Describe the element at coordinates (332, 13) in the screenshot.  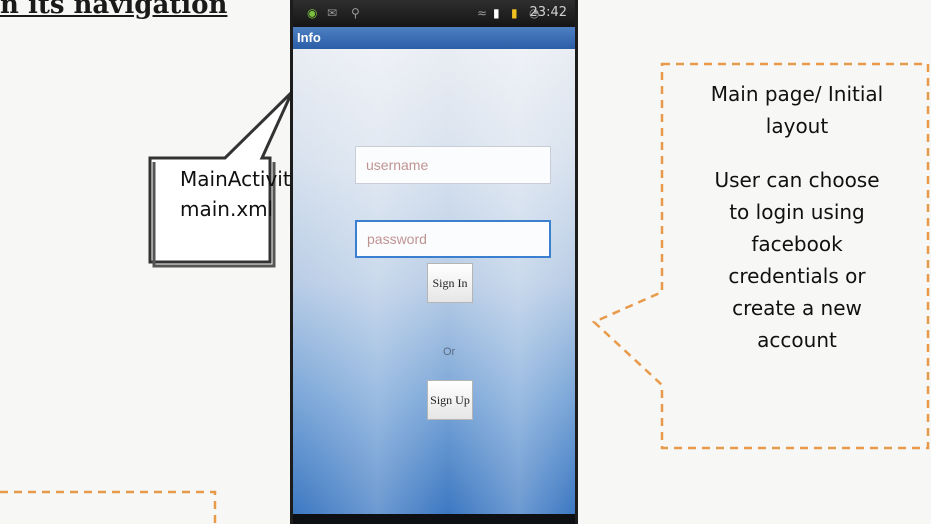
I see `mail-icon: ✉` at that location.